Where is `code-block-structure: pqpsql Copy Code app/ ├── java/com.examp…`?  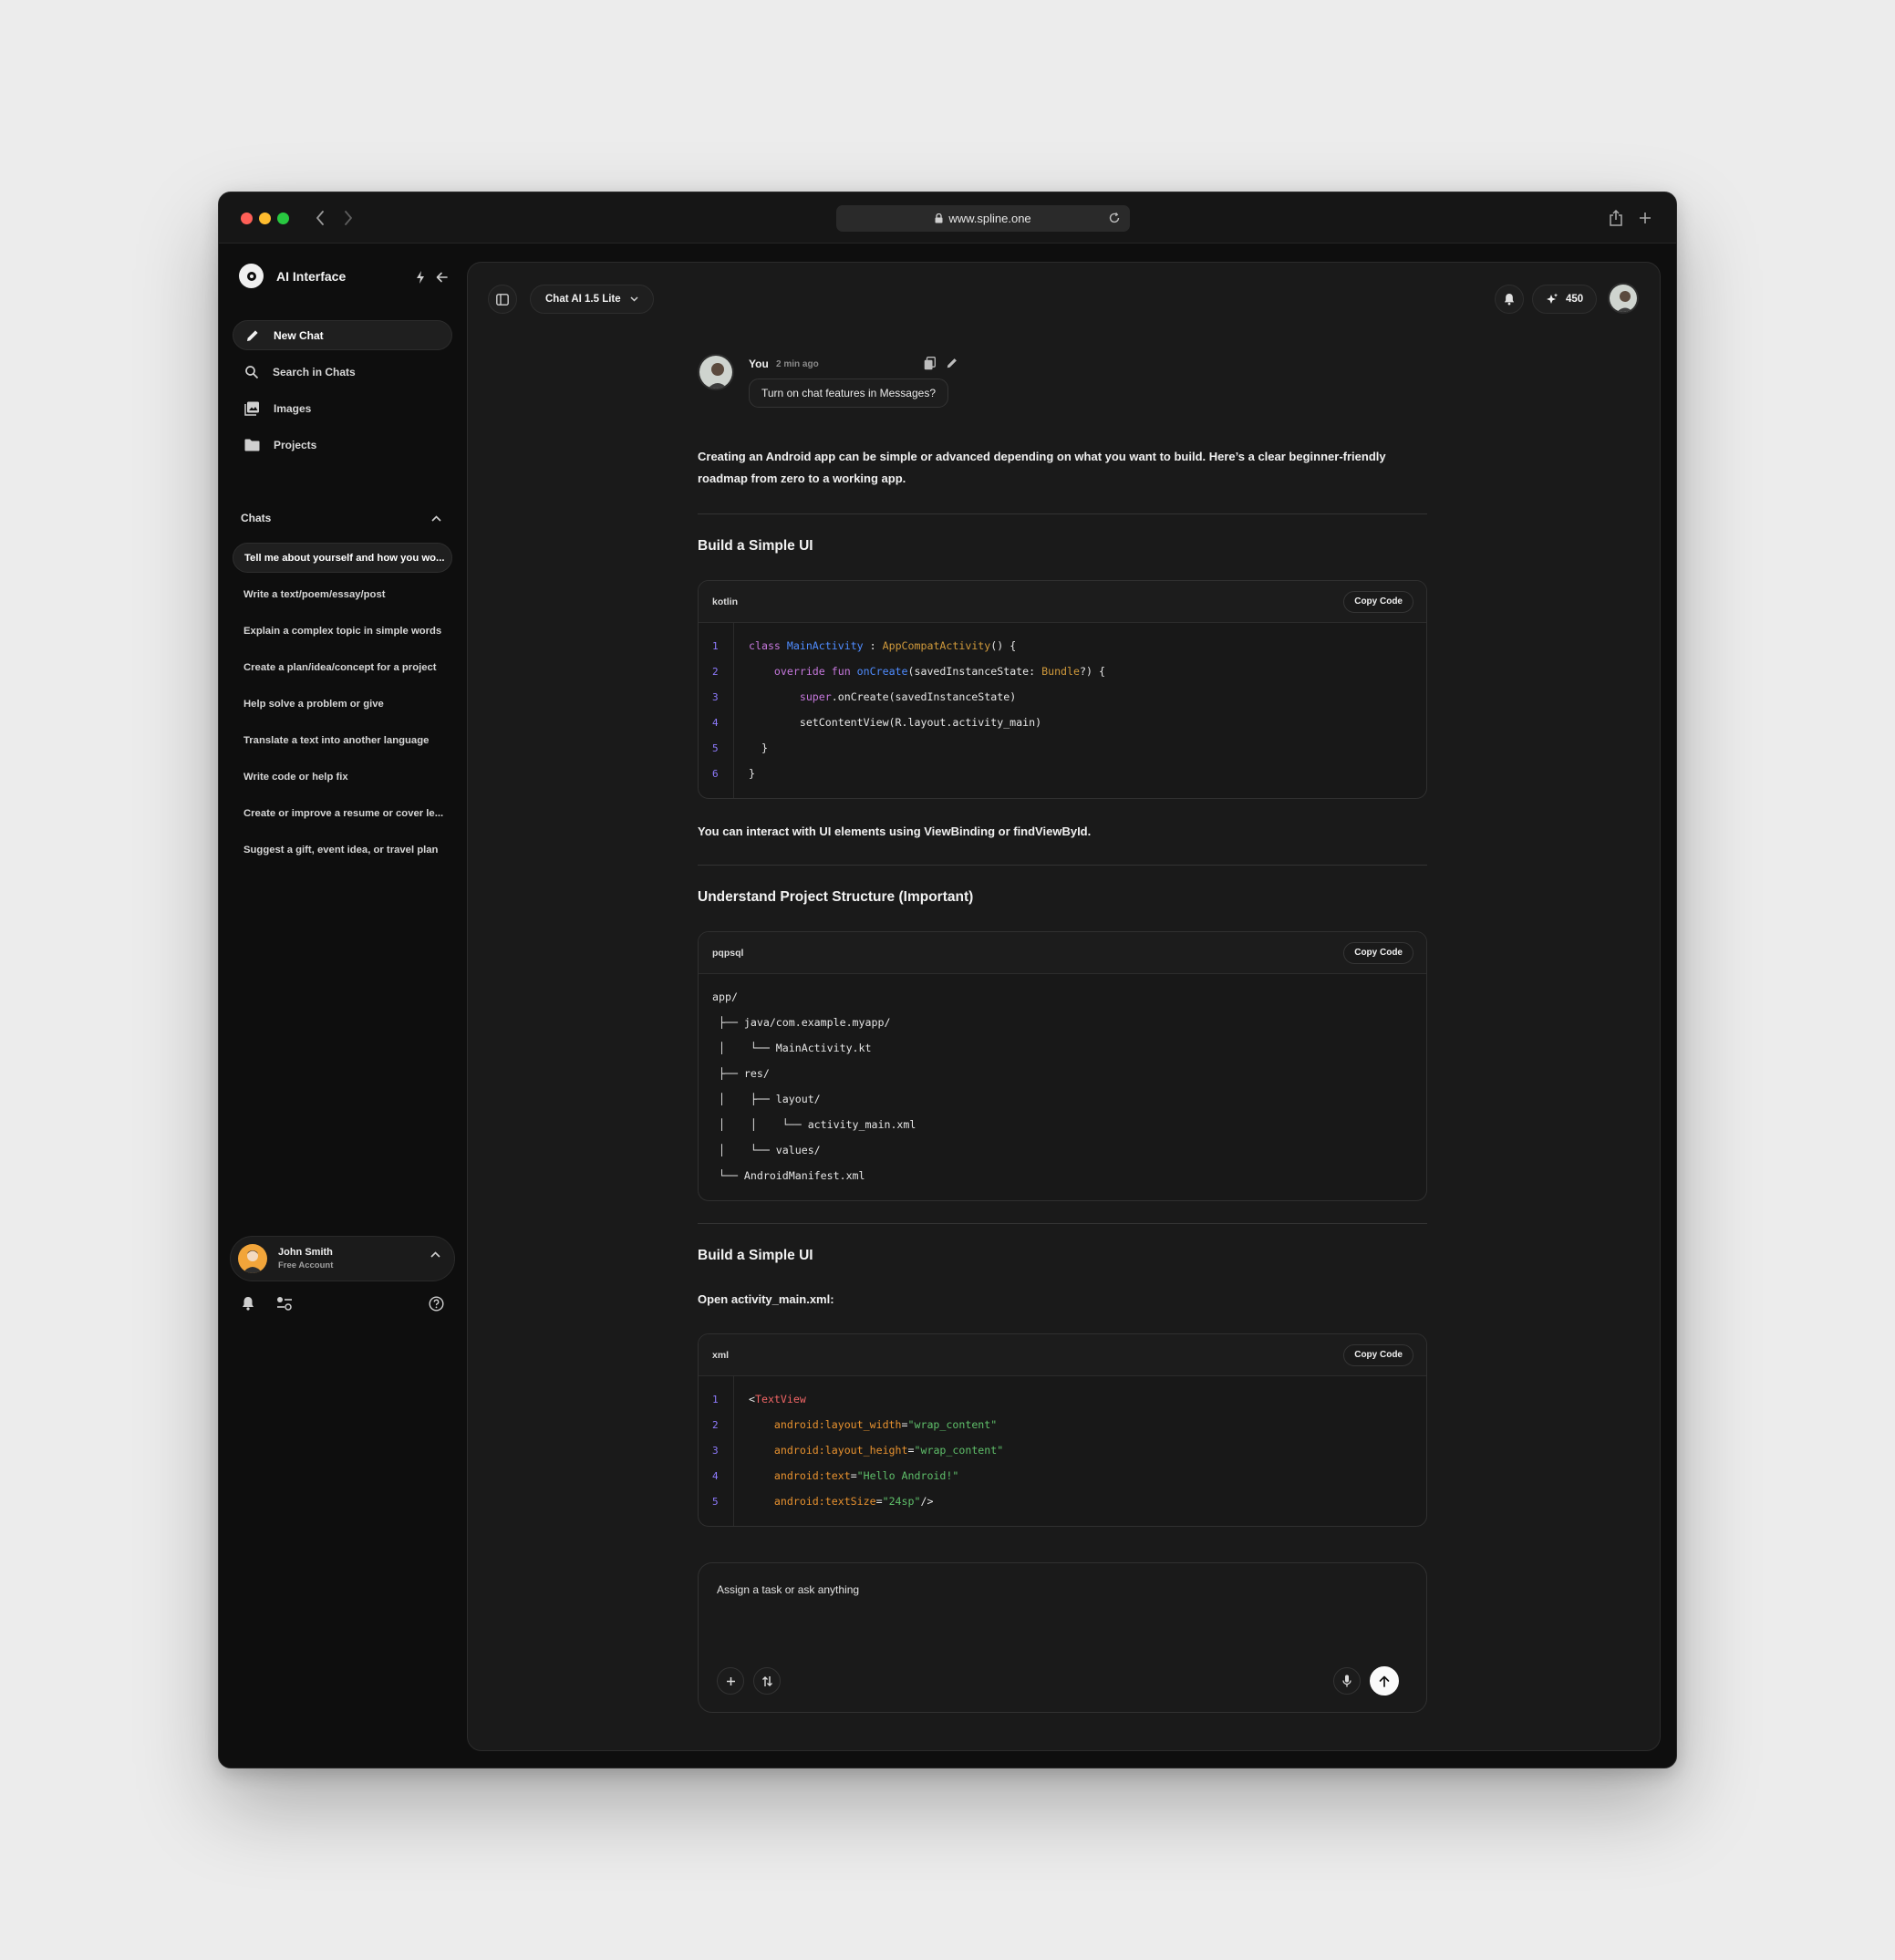 code-block-structure: pqpsql Copy Code app/ ├── java/com.examp… is located at coordinates (1062, 1066).